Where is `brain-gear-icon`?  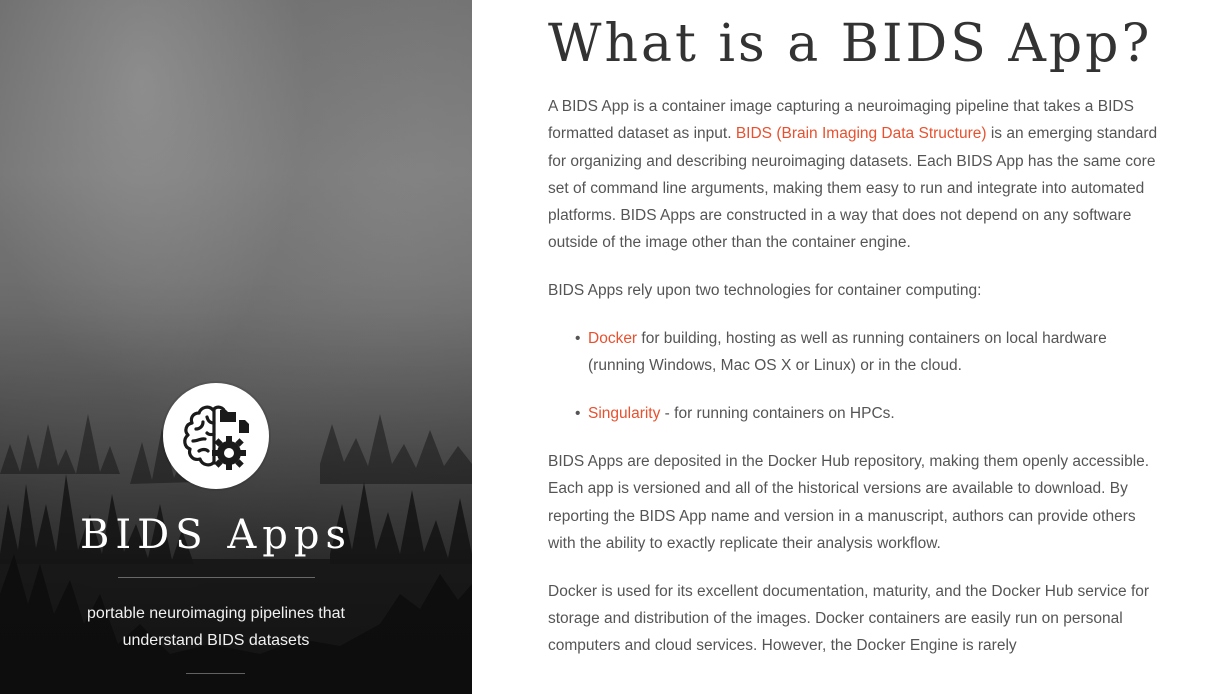
brain-gear-icon is located at coordinates (216, 437).